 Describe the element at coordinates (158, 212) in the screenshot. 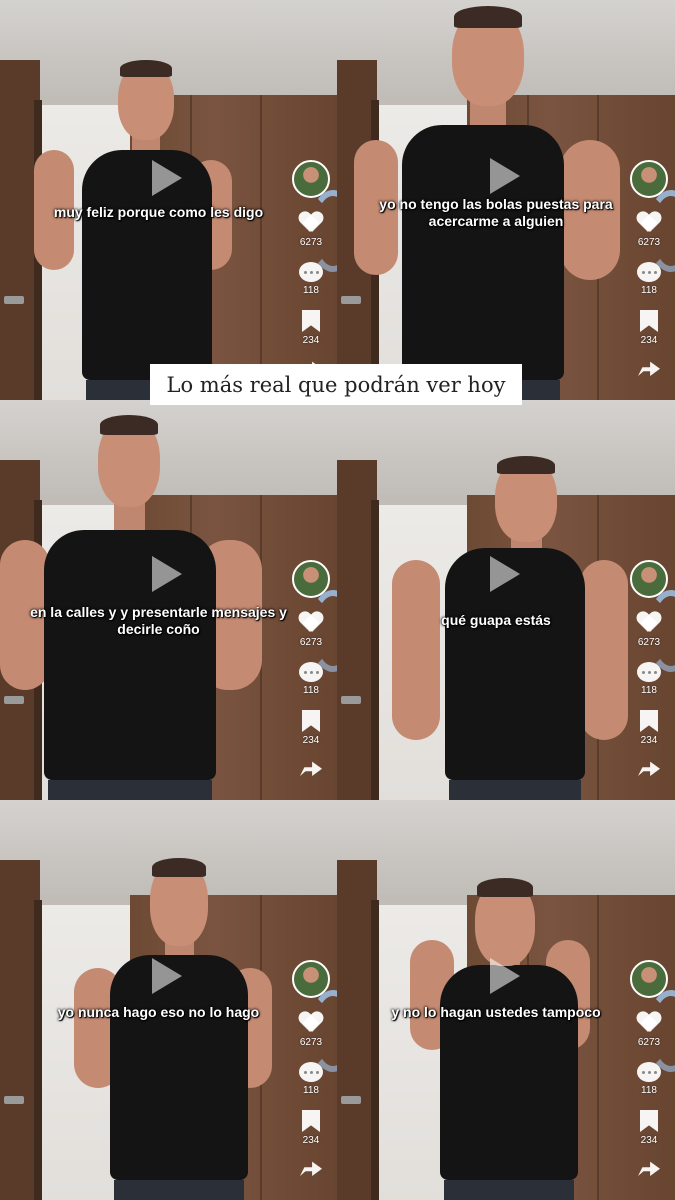

I see `subtitle-caption: muy feliz porque como les digo` at that location.